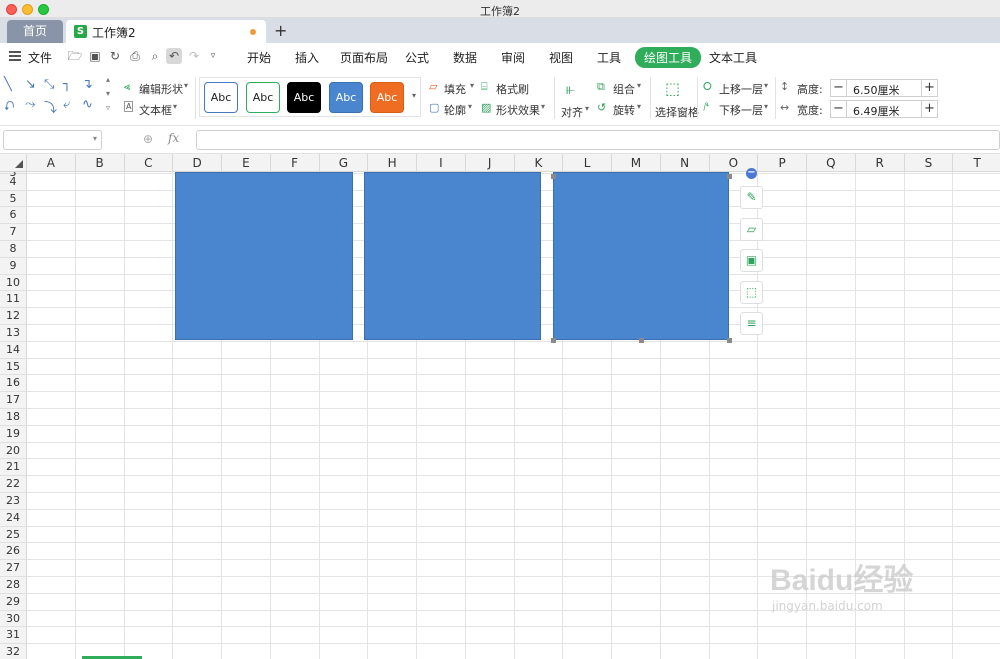 This screenshot has height=659, width=1000. What do you see at coordinates (751, 292) in the screenshot?
I see `float-shape-style-icon: ⬚` at bounding box center [751, 292].